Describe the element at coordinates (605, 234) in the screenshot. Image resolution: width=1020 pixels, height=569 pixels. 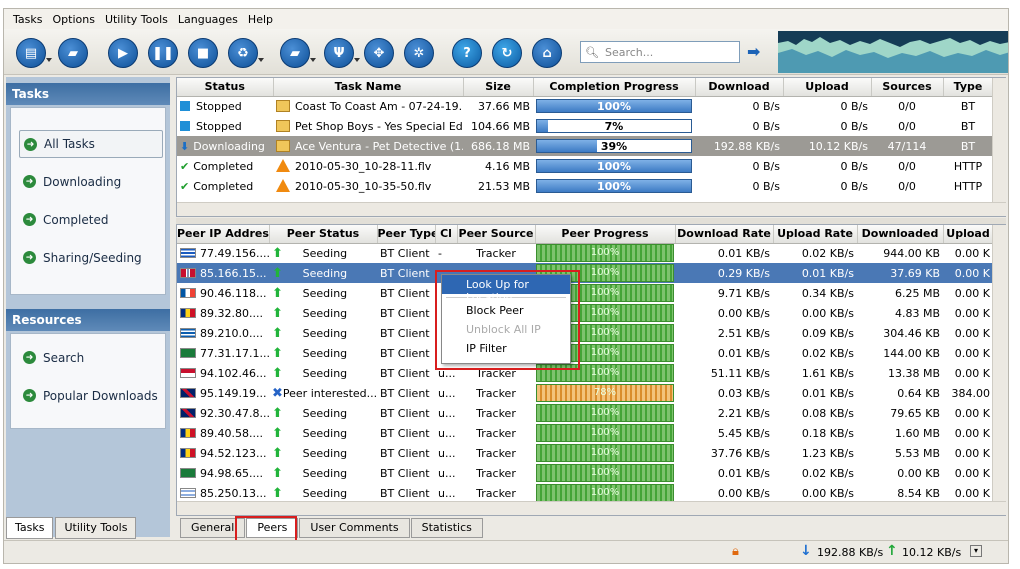
I see `col-peer-progress: Peer Progress` at that location.